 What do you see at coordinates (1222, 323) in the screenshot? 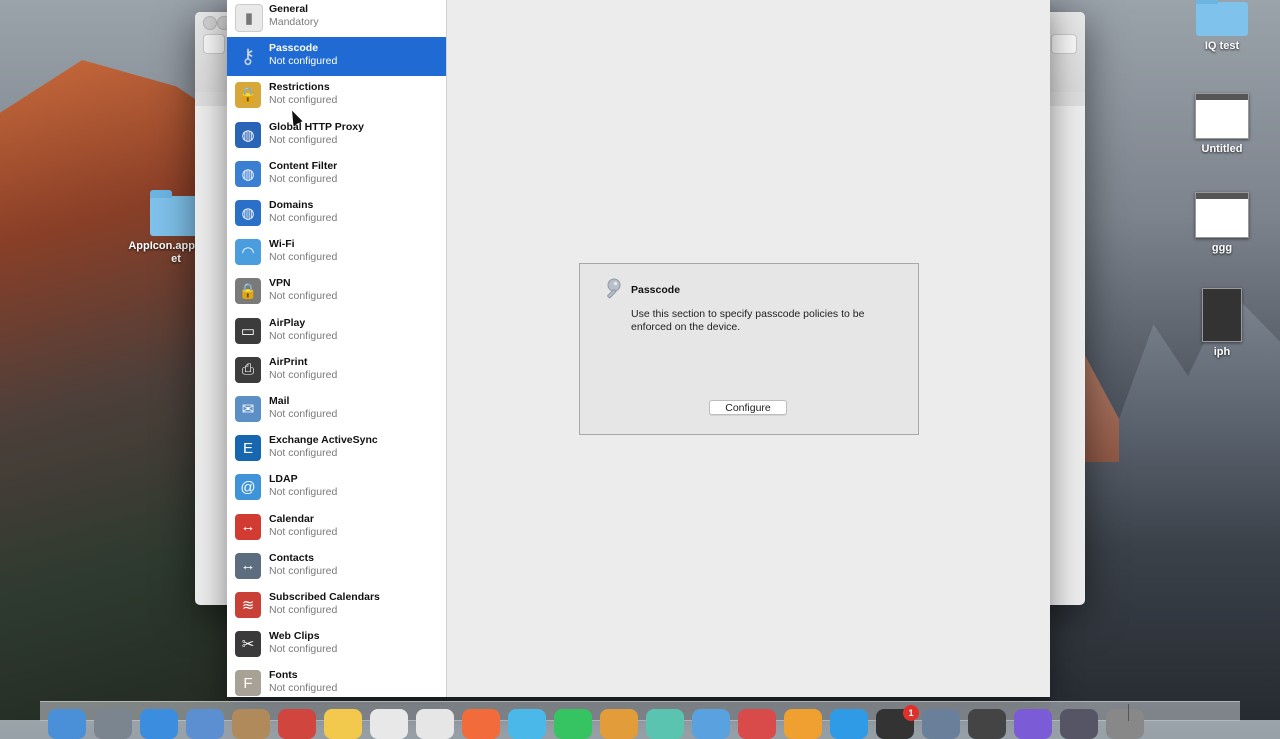
I see `desktop-icon-iph: iph` at bounding box center [1222, 323].